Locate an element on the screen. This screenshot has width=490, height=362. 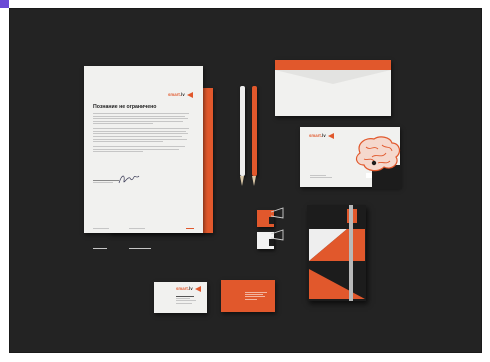
letterhead-footer is located at coordinates (145, 235).